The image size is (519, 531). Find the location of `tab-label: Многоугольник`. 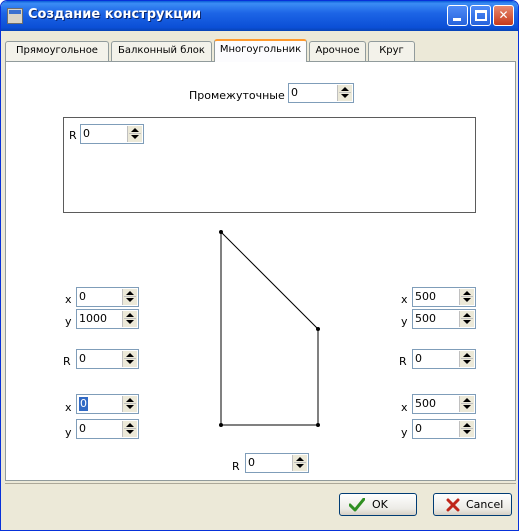

tab-label: Многоугольник is located at coordinates (260, 49).